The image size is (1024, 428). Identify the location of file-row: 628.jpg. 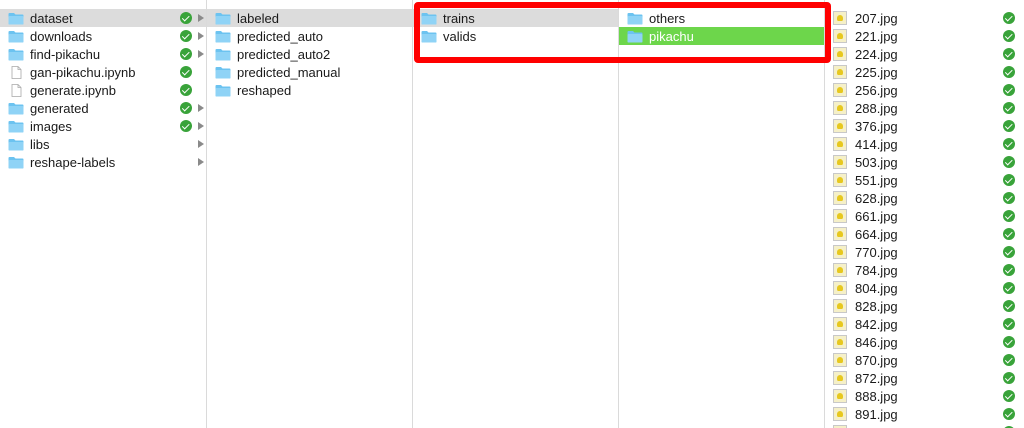
(924, 198).